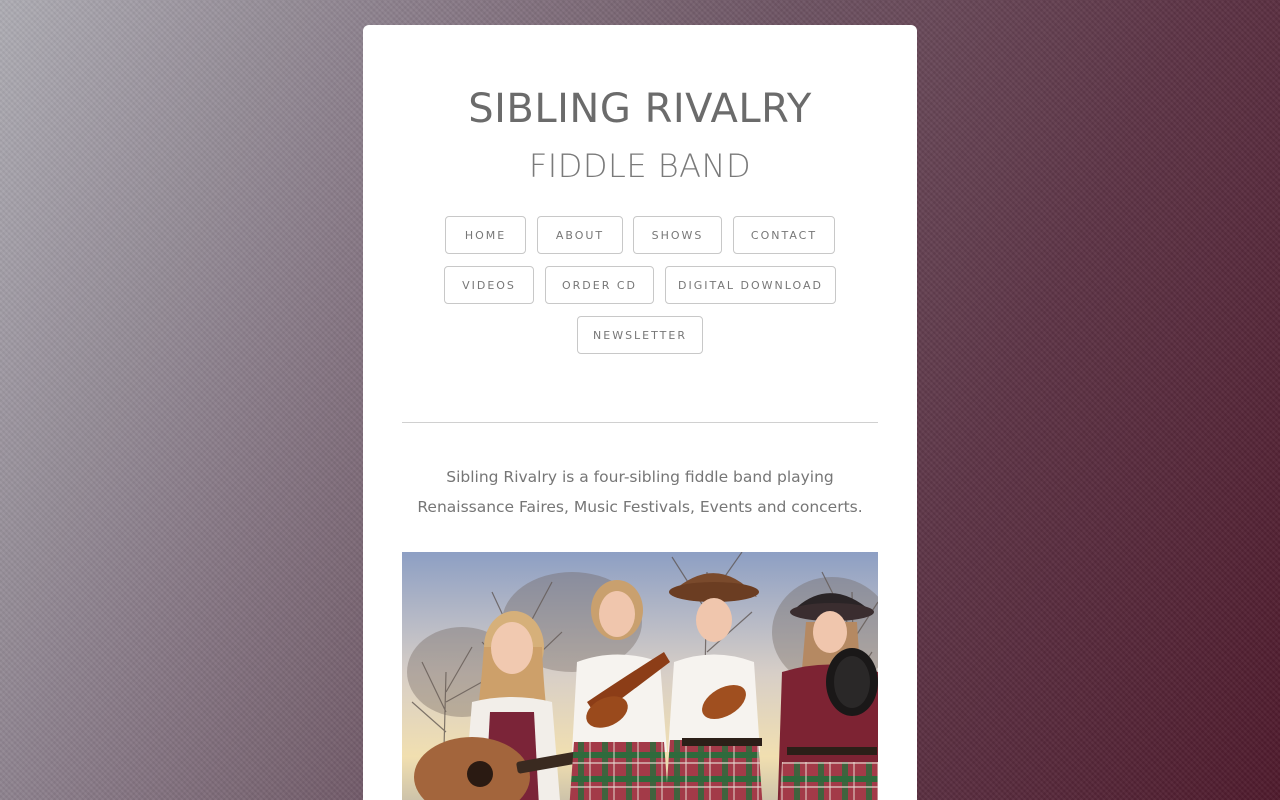 The image size is (1280, 800). What do you see at coordinates (489, 285) in the screenshot?
I see `nav-videos-button: VIDEOS` at bounding box center [489, 285].